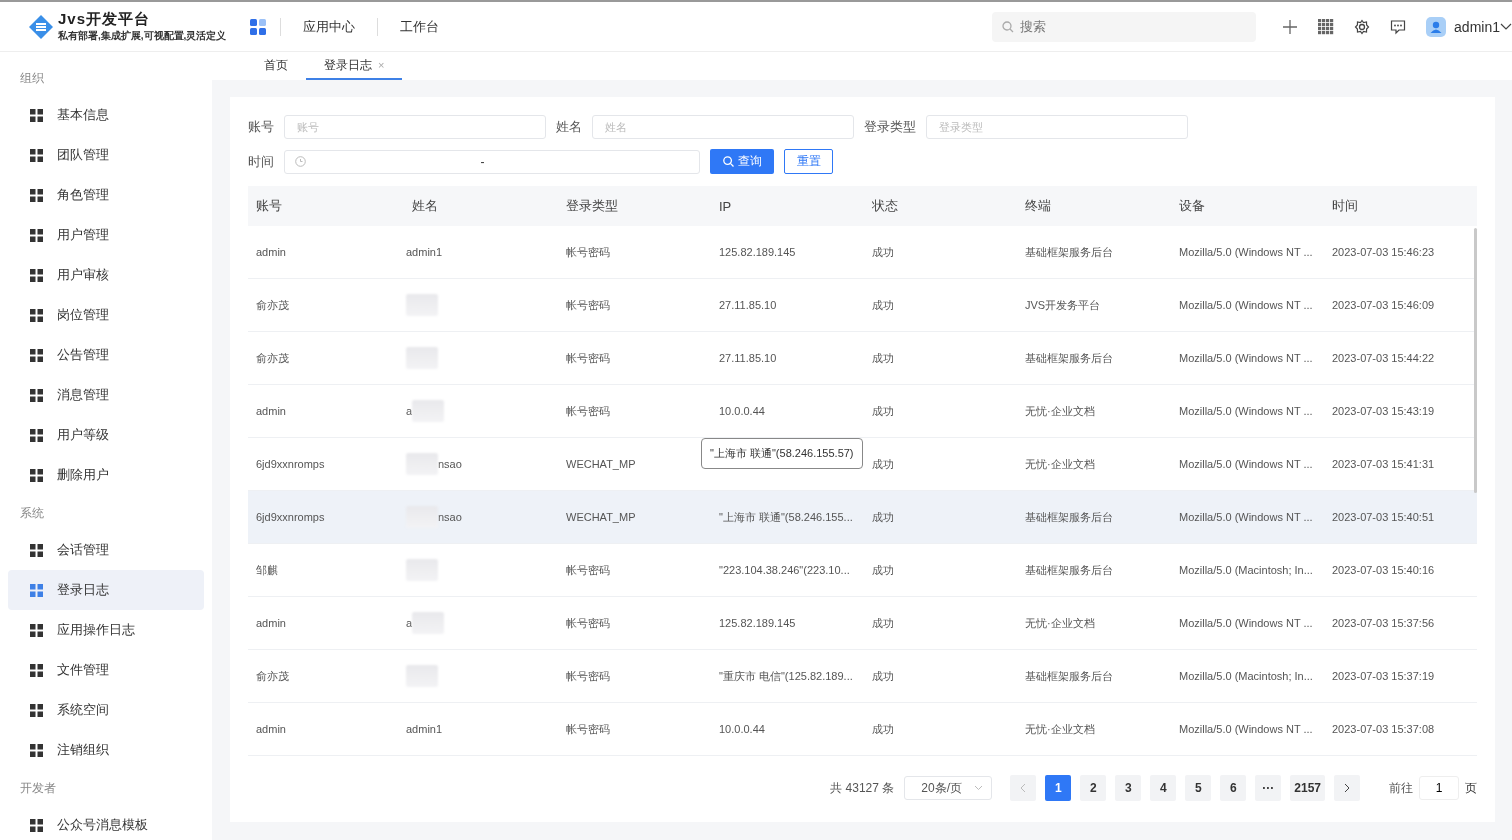 The width and height of the screenshot is (1512, 840). I want to click on table-cell-text: 2023-07-03 15:43:19, so click(1383, 411).